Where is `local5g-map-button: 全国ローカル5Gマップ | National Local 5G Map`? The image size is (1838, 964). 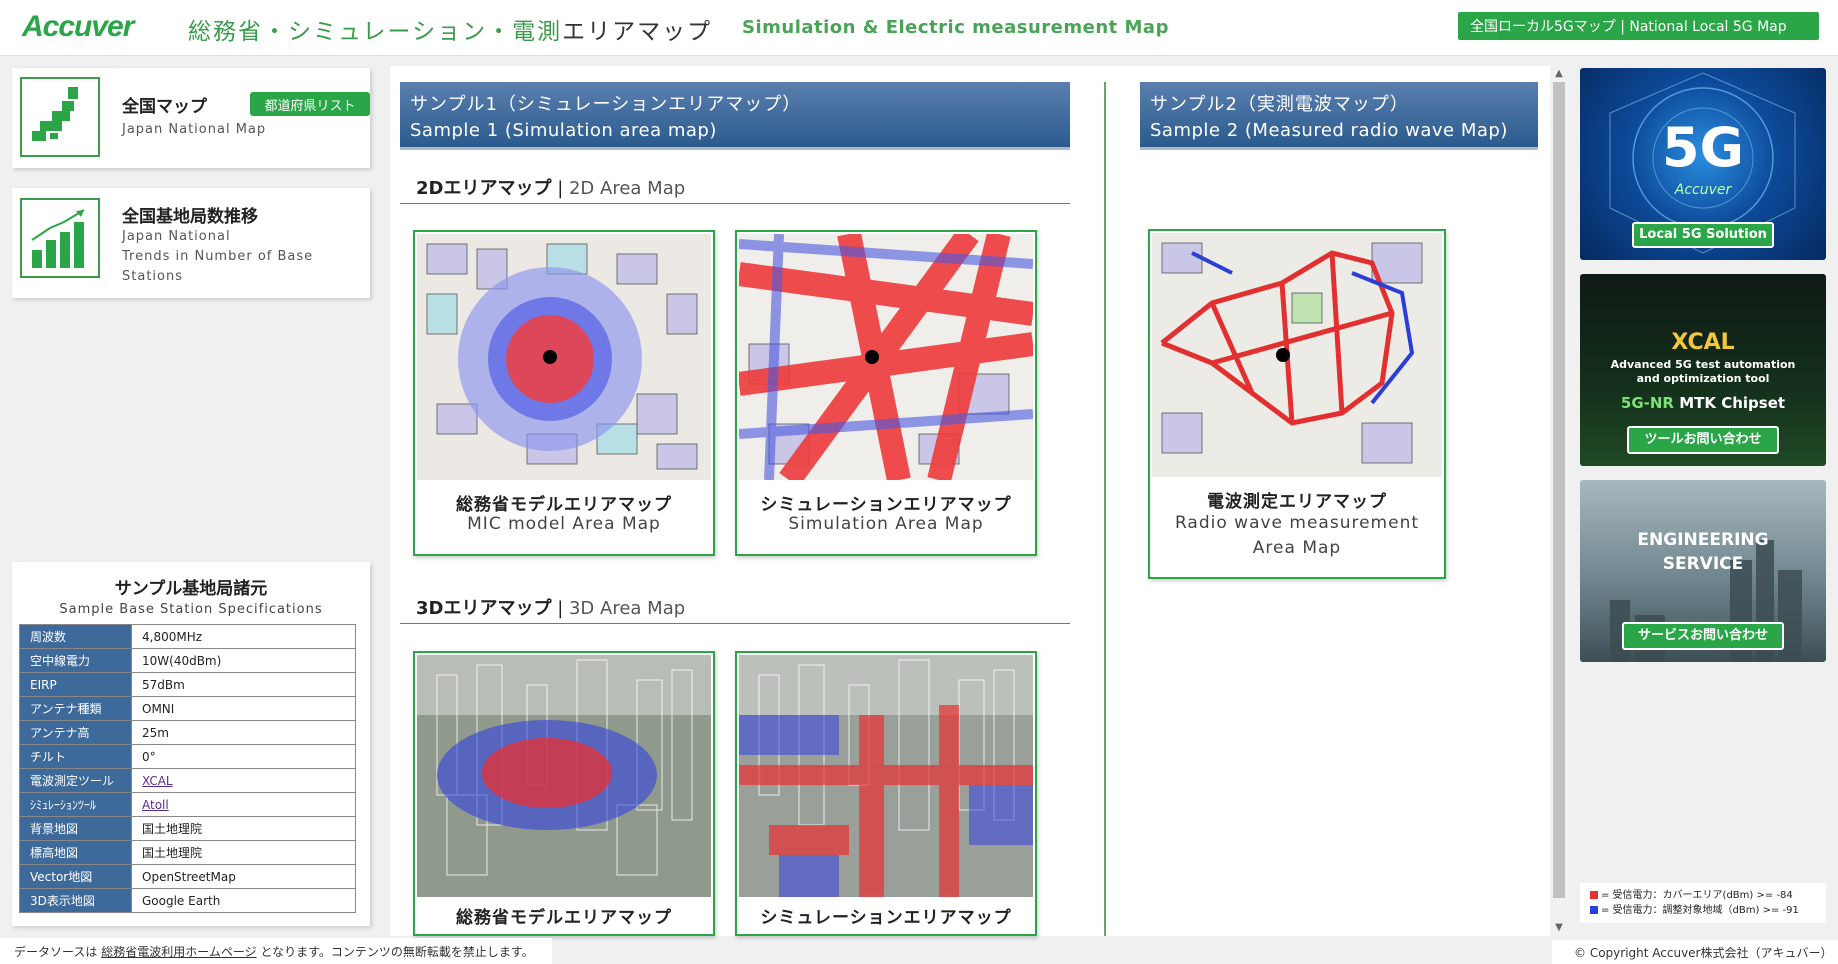
local5g-map-button: 全国ローカル5Gマップ | National Local 5G Map is located at coordinates (1638, 26).